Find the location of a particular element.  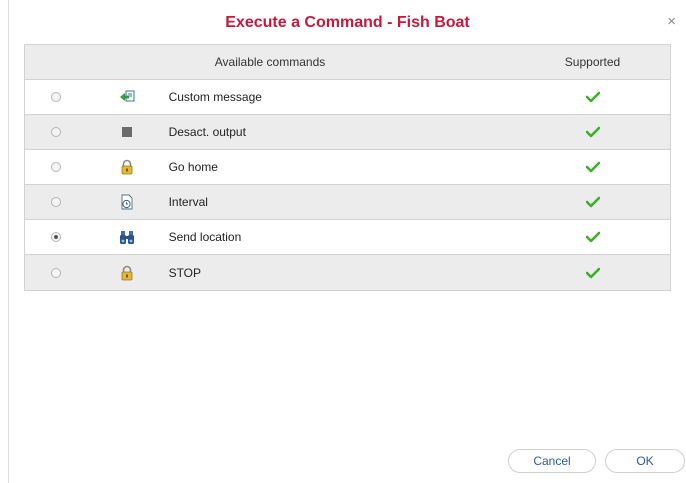

table-row: Go home is located at coordinates (347, 167).